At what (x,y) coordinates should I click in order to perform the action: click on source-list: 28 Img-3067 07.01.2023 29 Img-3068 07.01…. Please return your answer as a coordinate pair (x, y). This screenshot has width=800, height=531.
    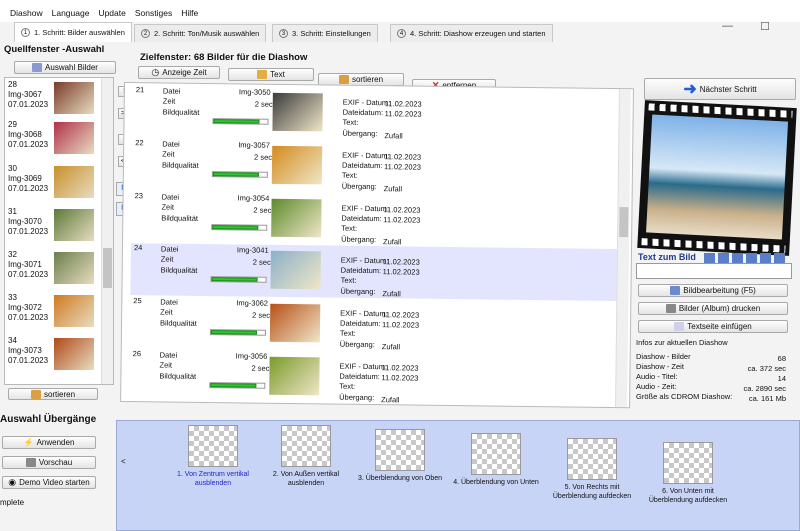
    Looking at the image, I should click on (59, 231).